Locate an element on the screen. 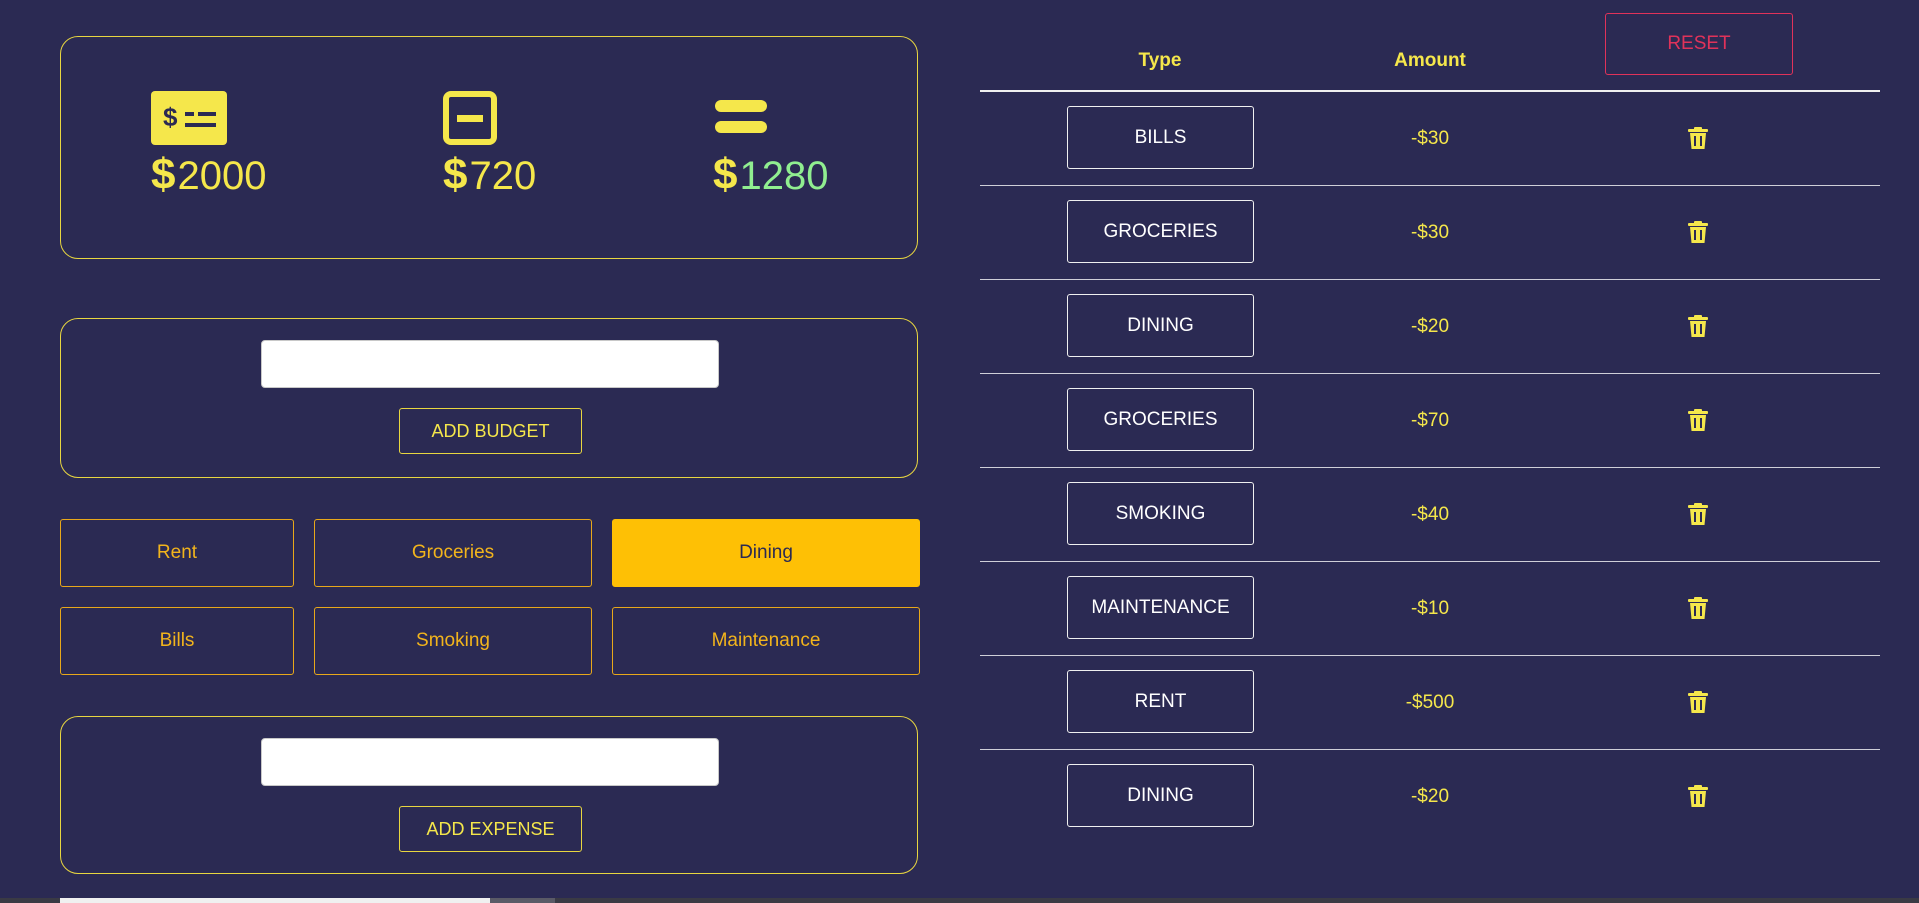  summary-card: $ $ 2000 $ 720 $ 1280 is located at coordinates (489, 147).